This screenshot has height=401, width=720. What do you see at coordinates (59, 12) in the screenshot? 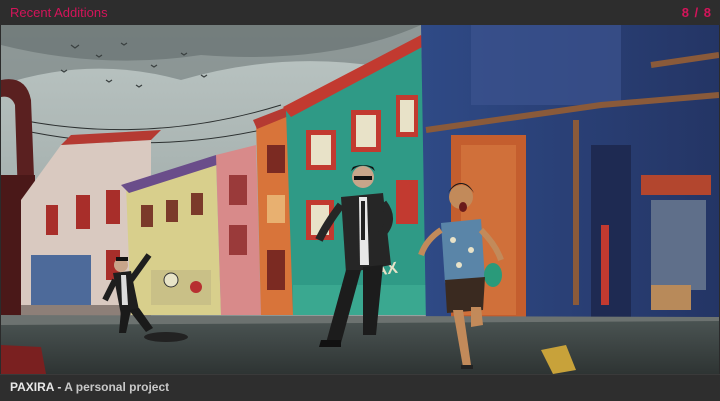
I see `widget-title: Recent Additions` at bounding box center [59, 12].